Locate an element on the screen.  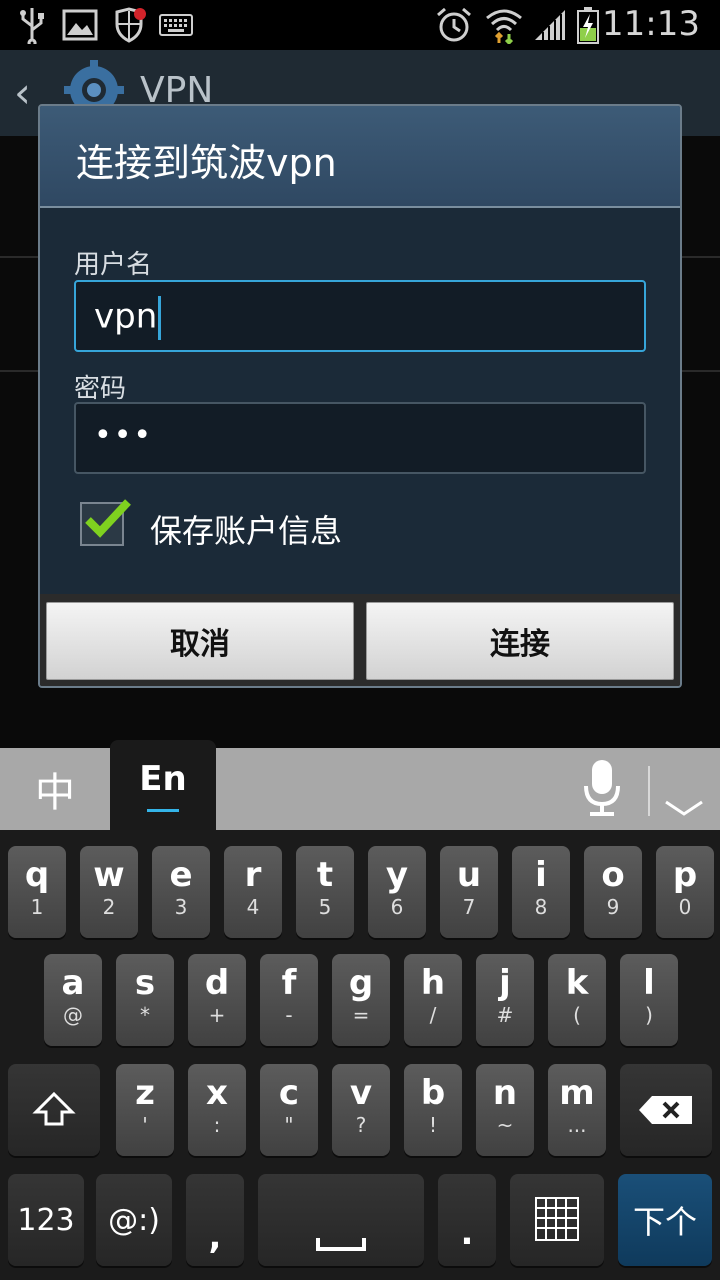
keyboard-toolbar: 中 En is located at coordinates (360, 785).